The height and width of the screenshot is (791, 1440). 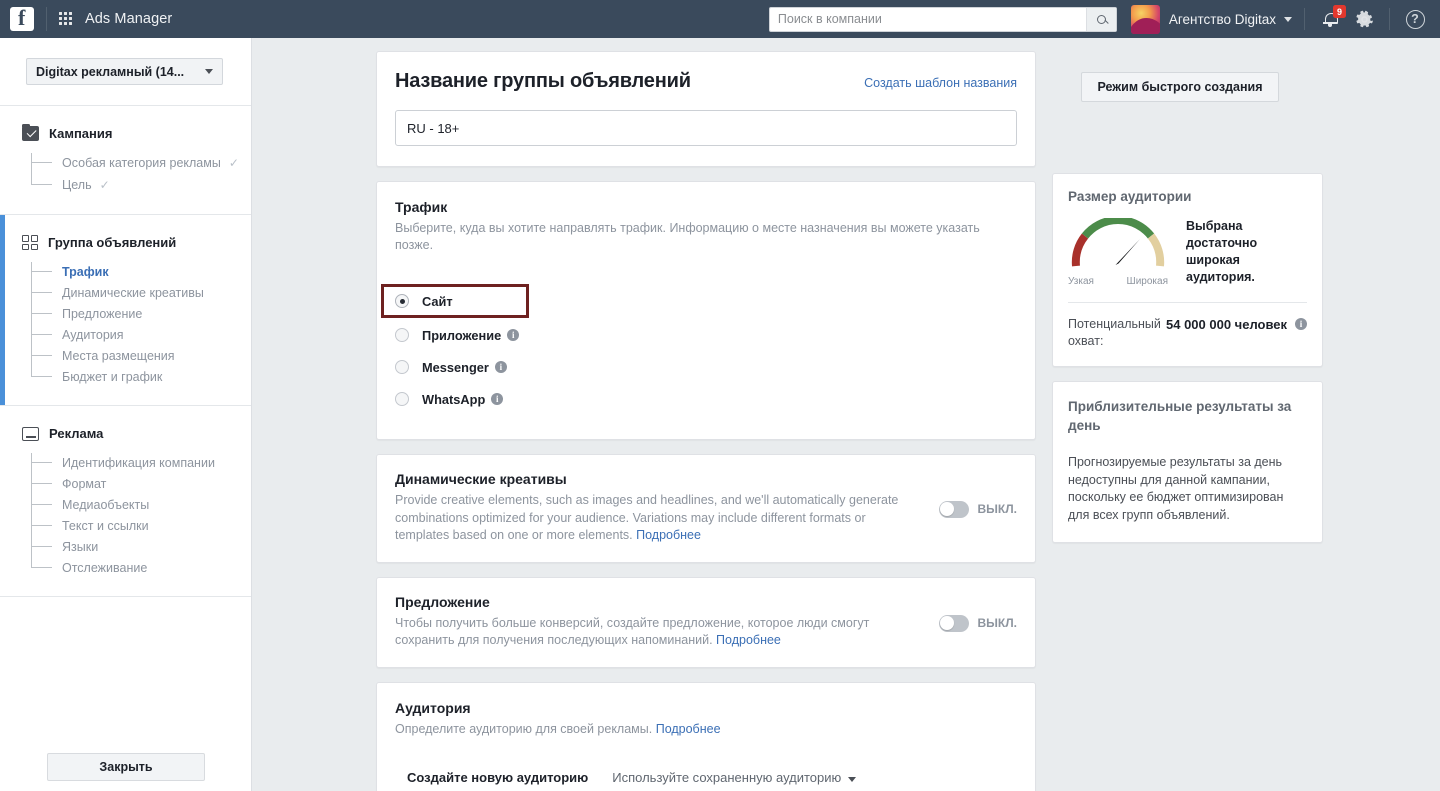 I want to click on notifications-button: 9, so click(x=1331, y=18).